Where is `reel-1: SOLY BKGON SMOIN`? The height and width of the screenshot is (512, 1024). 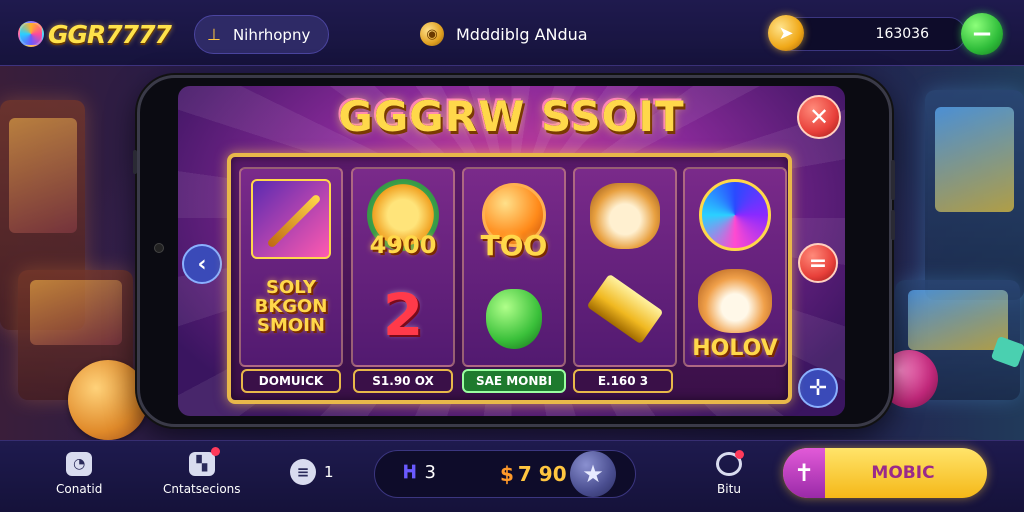 reel-1: SOLY BKGON SMOIN is located at coordinates (291, 267).